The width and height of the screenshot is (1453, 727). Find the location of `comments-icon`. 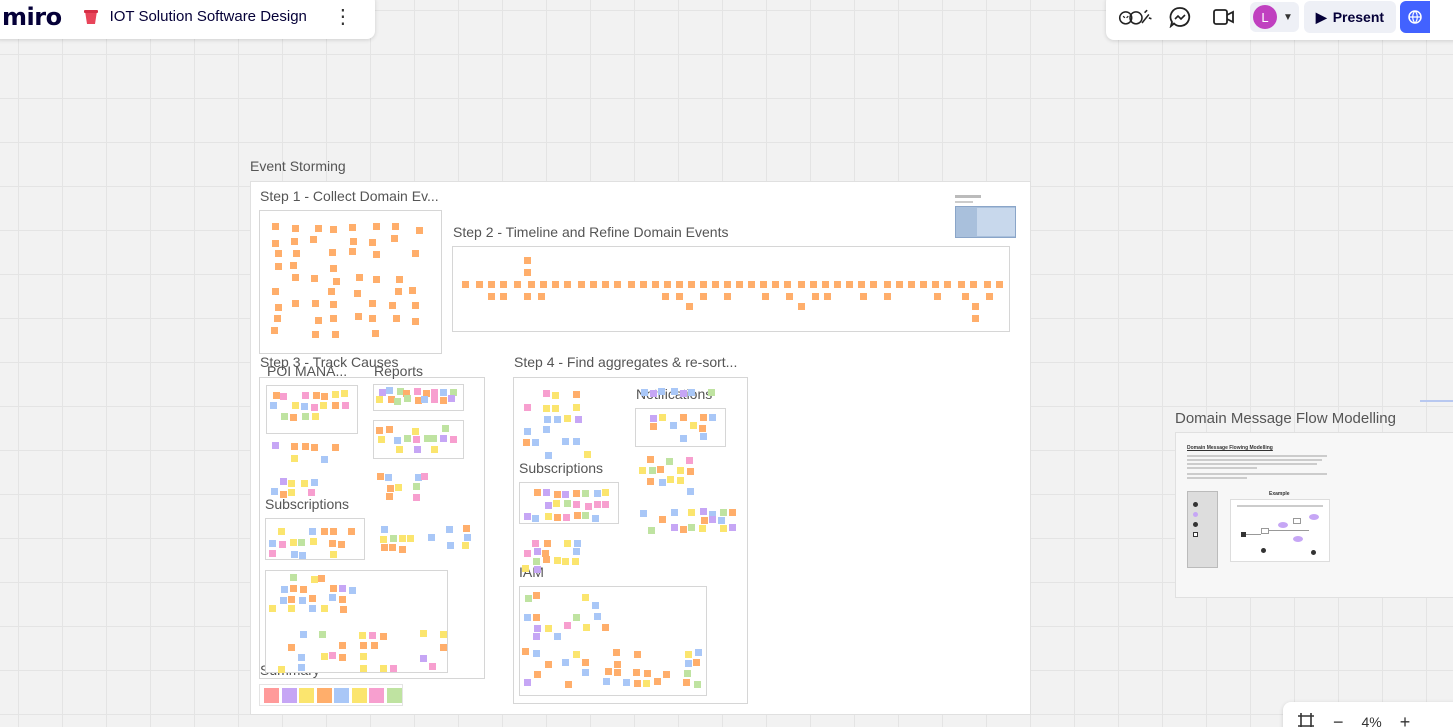

comments-icon is located at coordinates (1180, 17).